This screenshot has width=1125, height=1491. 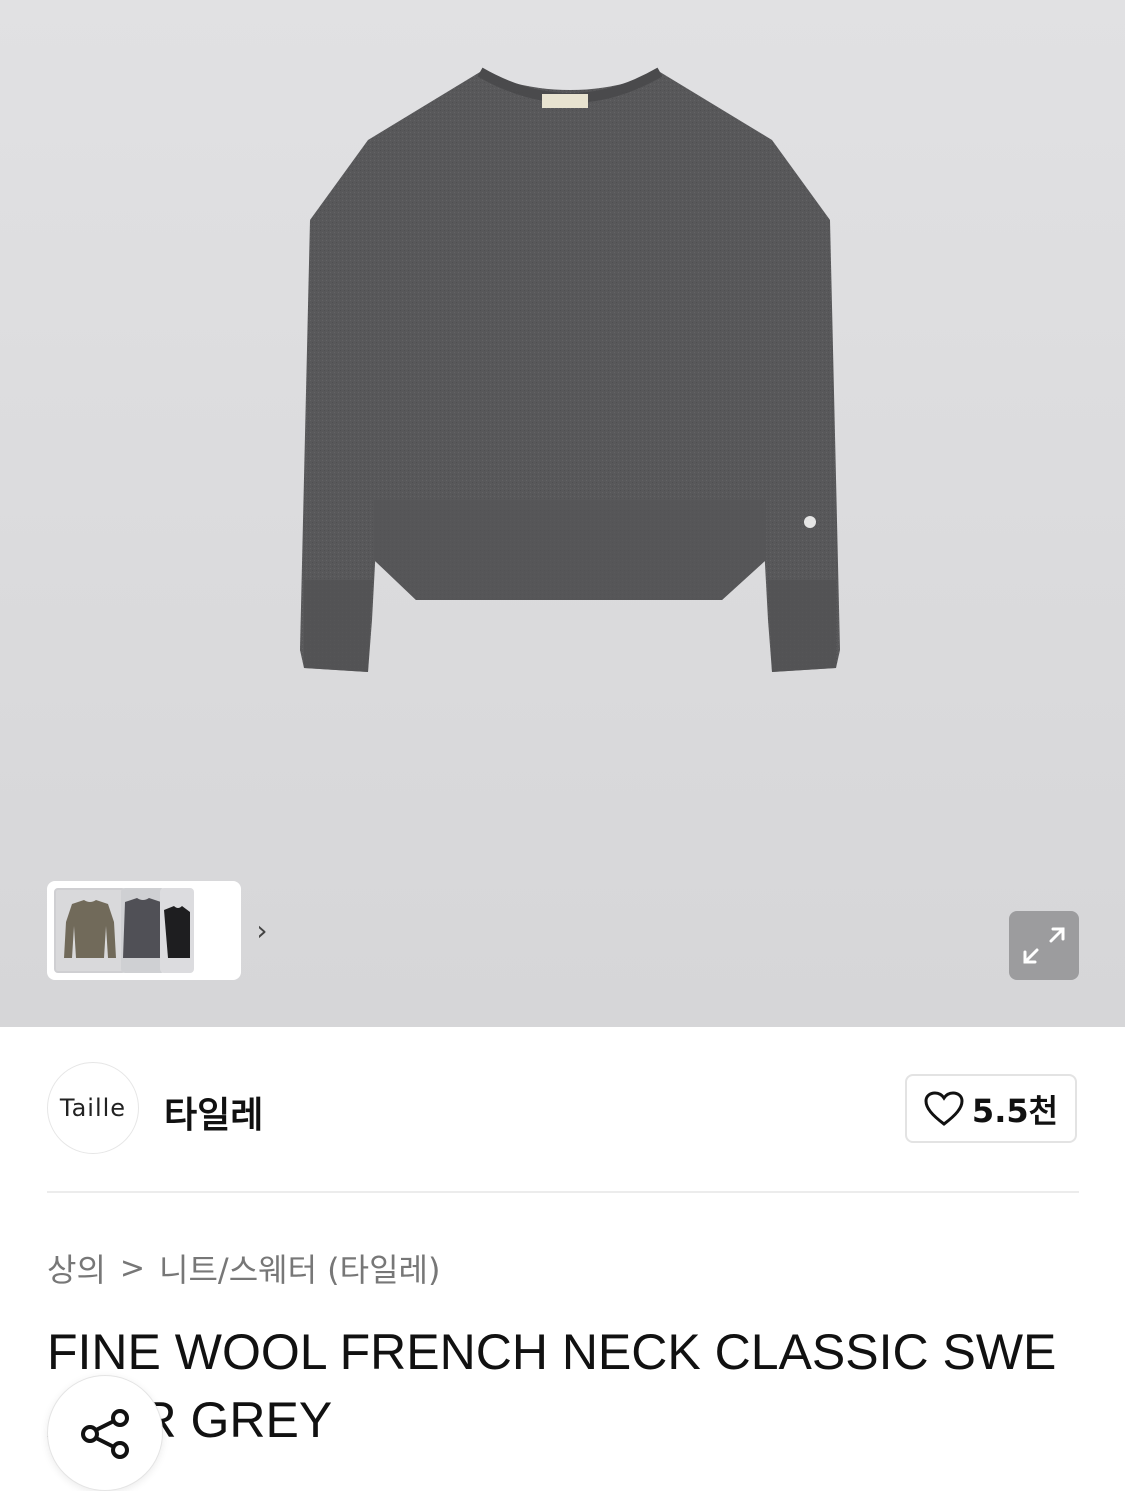 What do you see at coordinates (76, 1268) in the screenshot?
I see `breadcrumb-category: 상의` at bounding box center [76, 1268].